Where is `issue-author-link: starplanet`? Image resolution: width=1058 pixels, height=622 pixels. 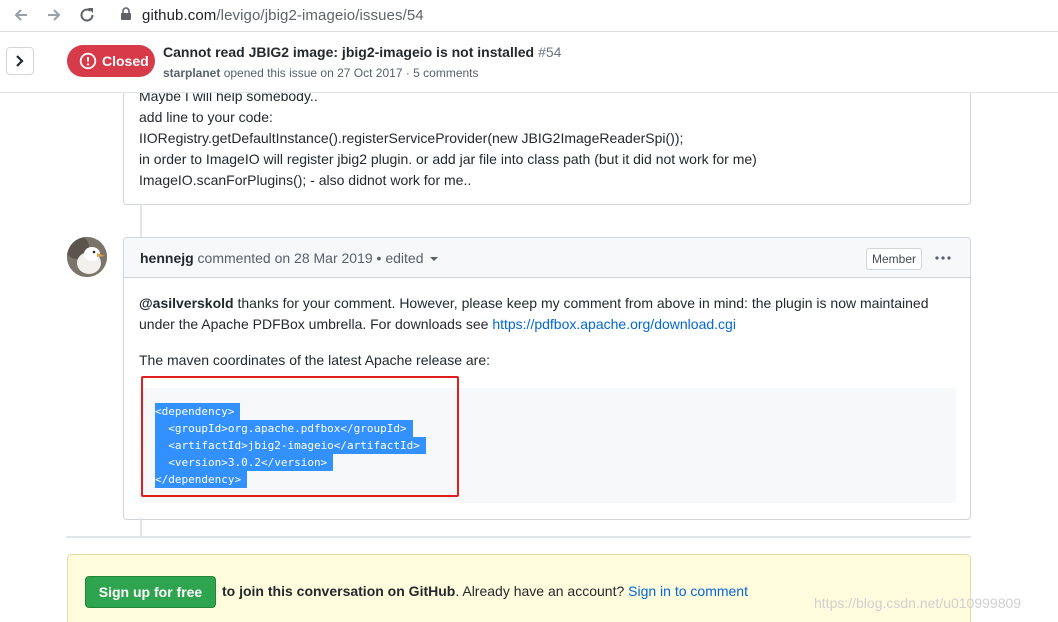 issue-author-link: starplanet is located at coordinates (191, 73).